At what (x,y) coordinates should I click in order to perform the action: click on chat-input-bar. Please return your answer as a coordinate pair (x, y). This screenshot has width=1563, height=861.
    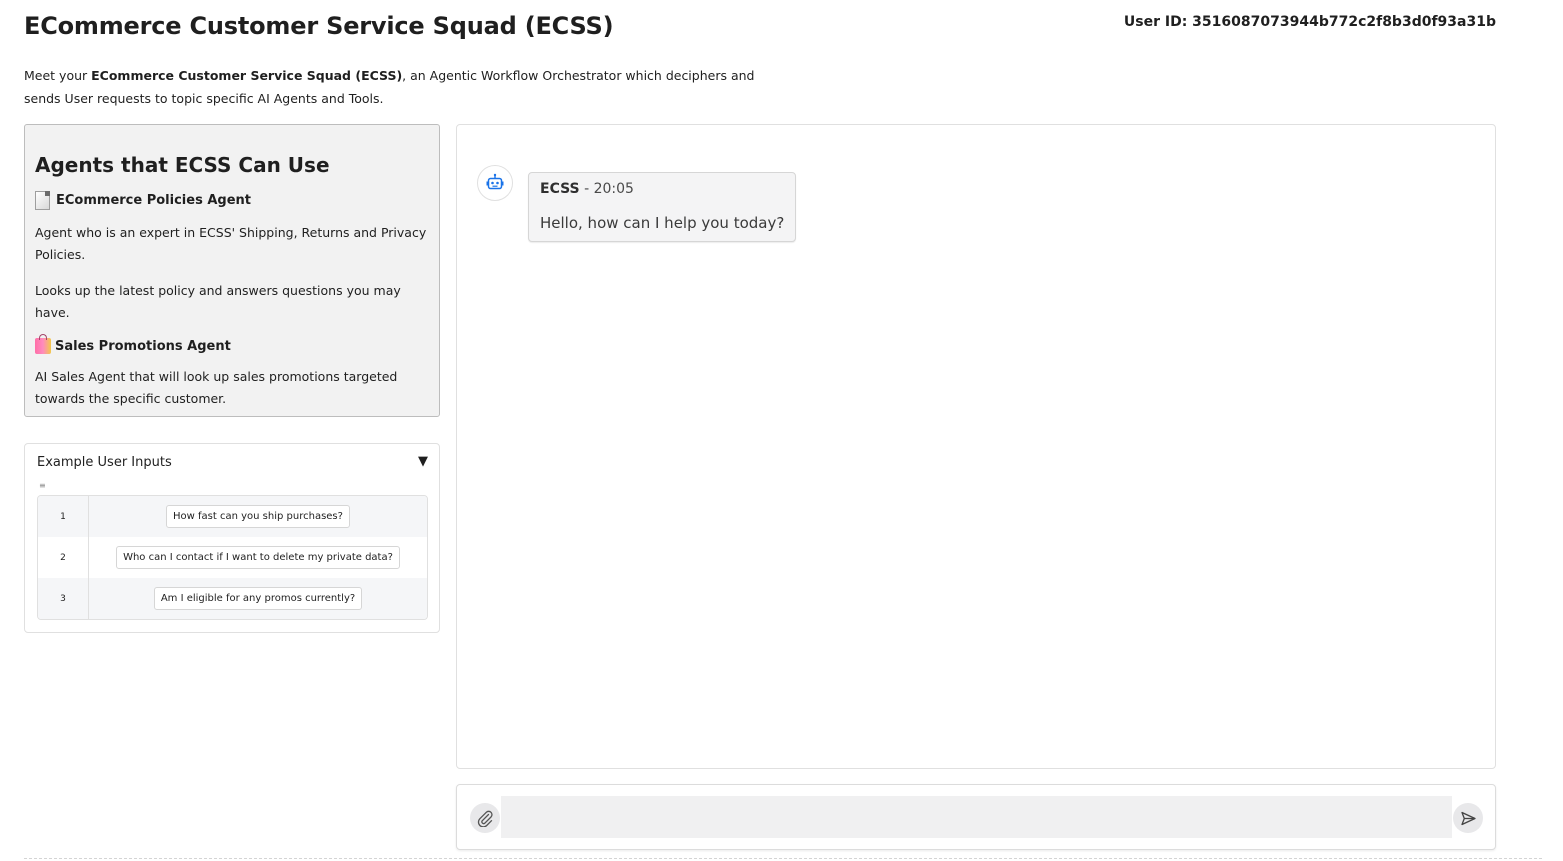
    Looking at the image, I should click on (976, 817).